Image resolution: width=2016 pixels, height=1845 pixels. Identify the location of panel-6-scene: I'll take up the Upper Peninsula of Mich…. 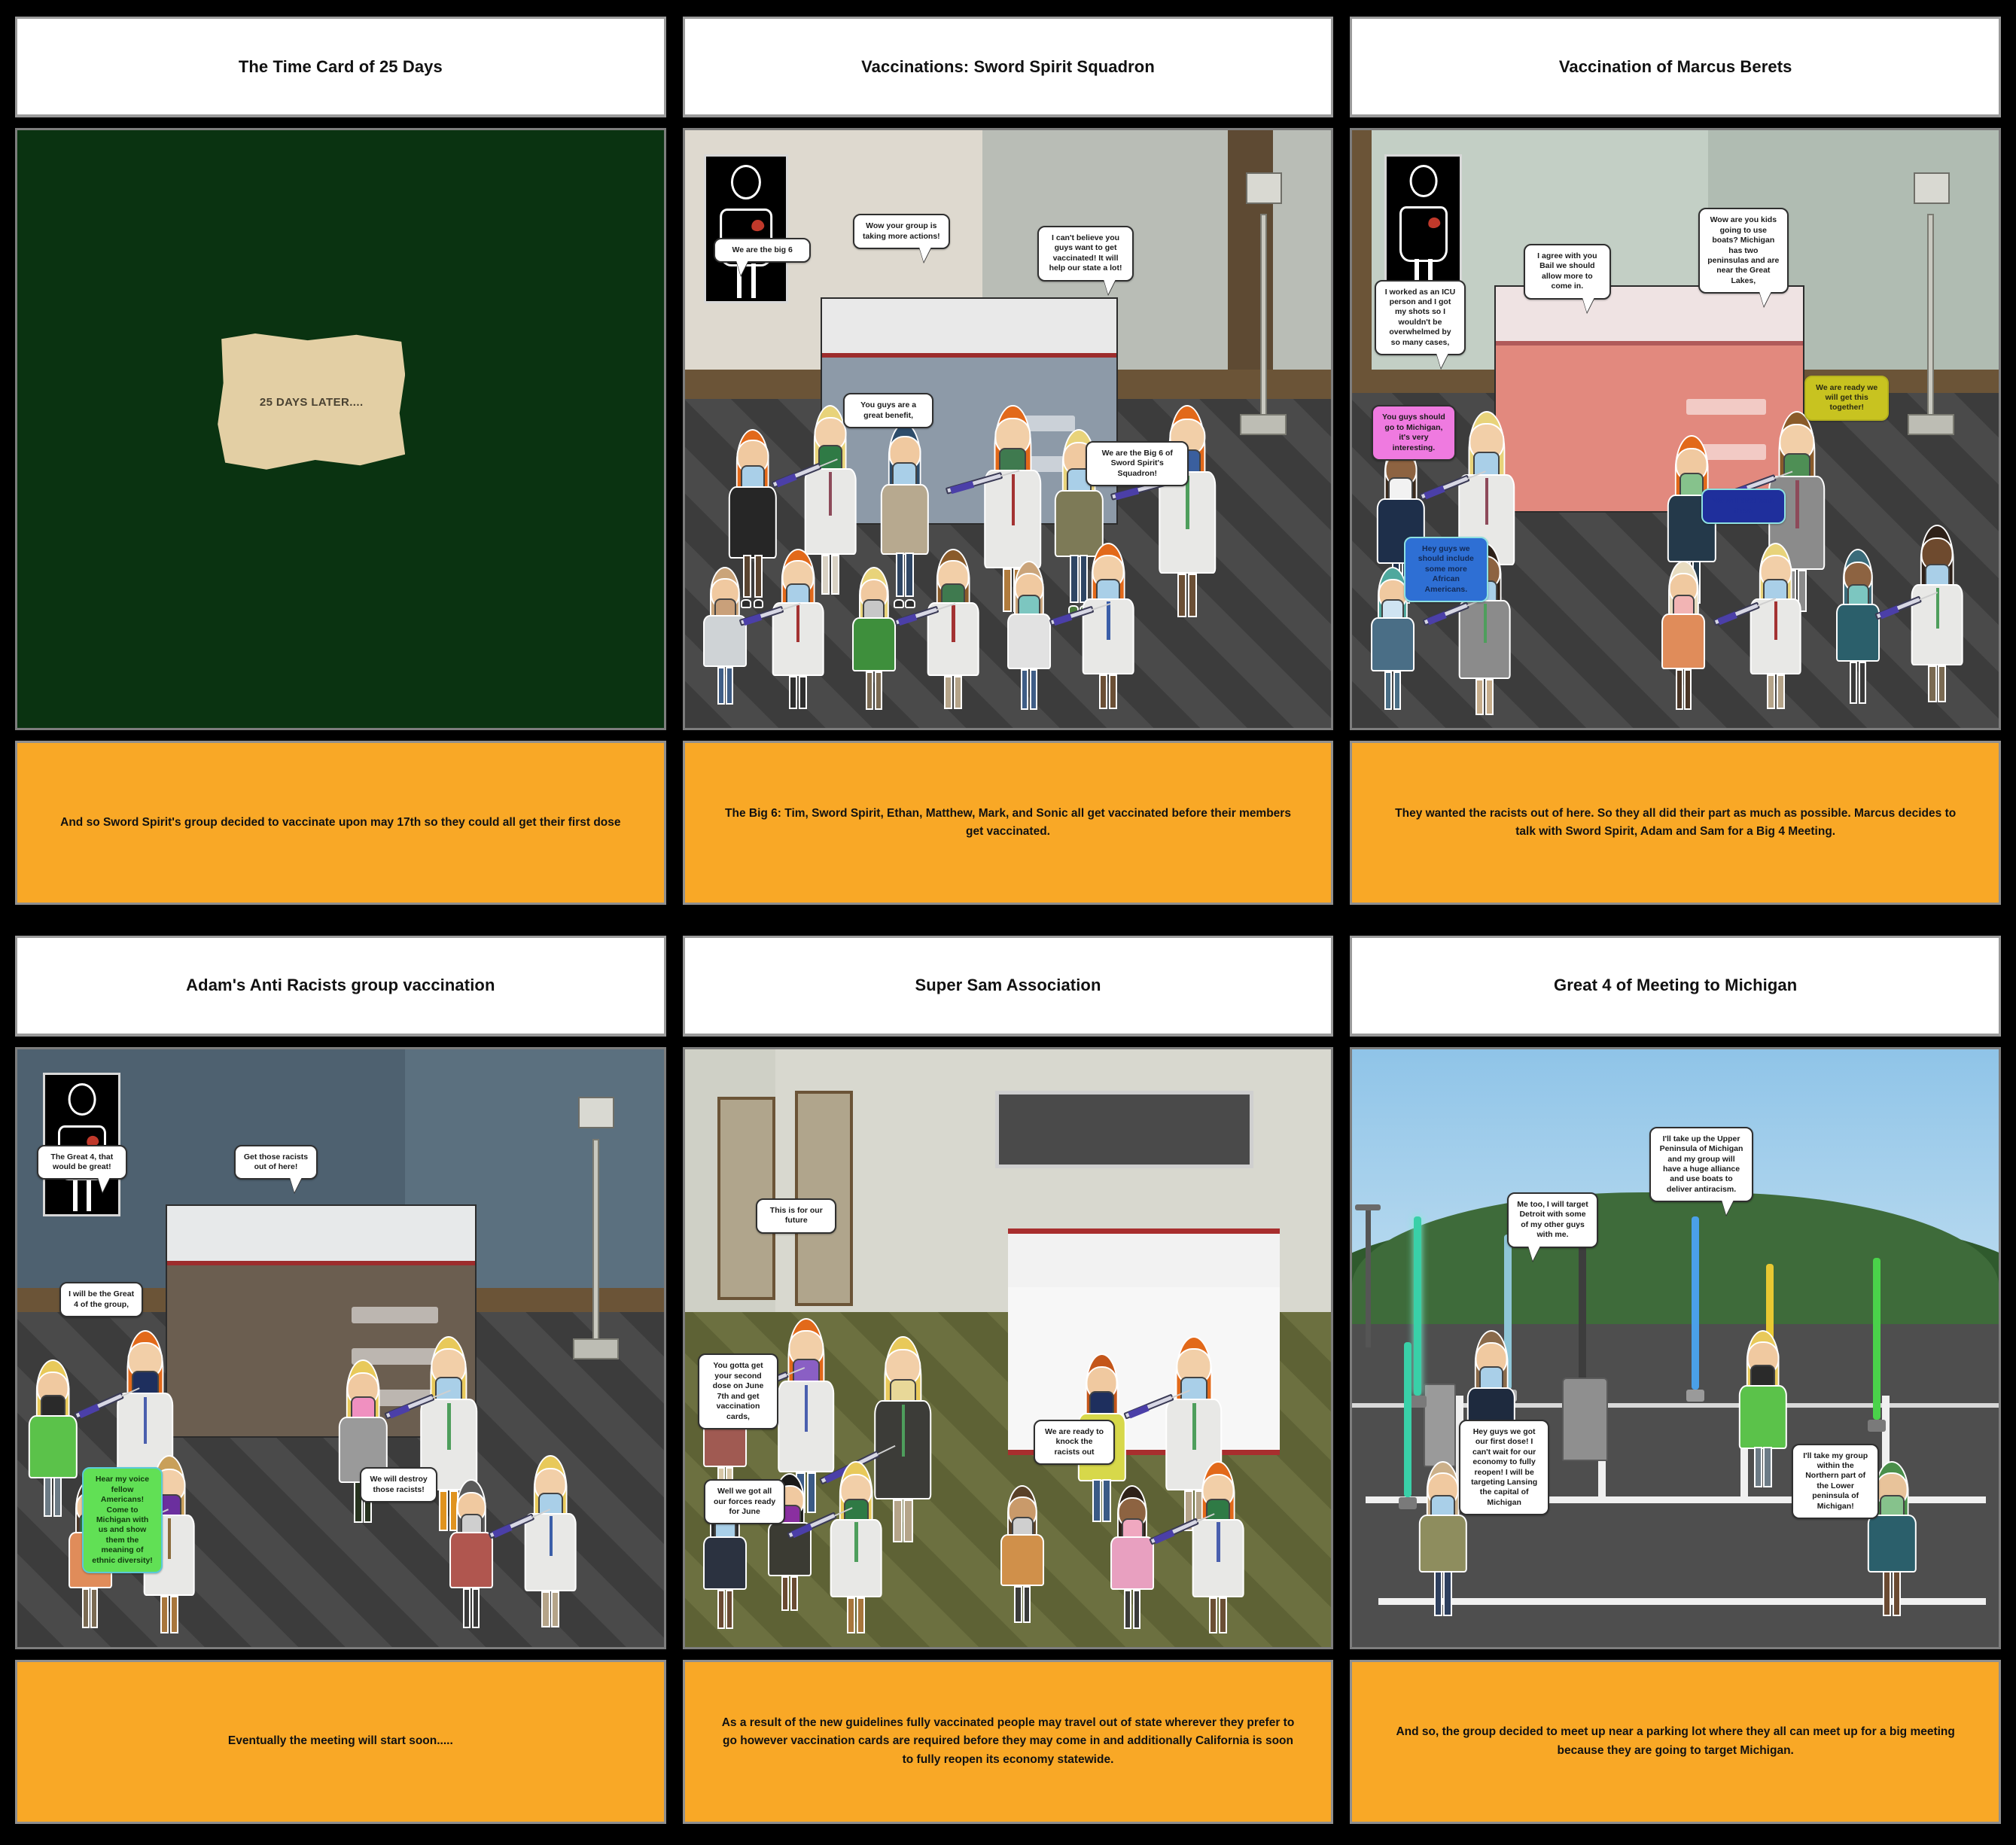
(1676, 1347).